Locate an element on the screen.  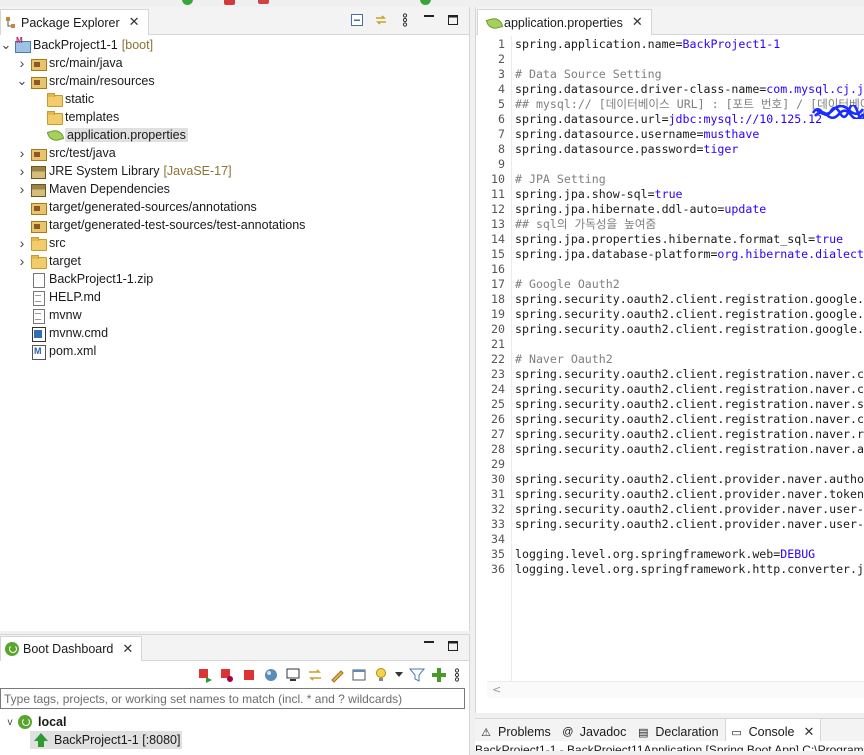
tree-item: ⌄ src/main/resources is located at coordinates (234, 81).